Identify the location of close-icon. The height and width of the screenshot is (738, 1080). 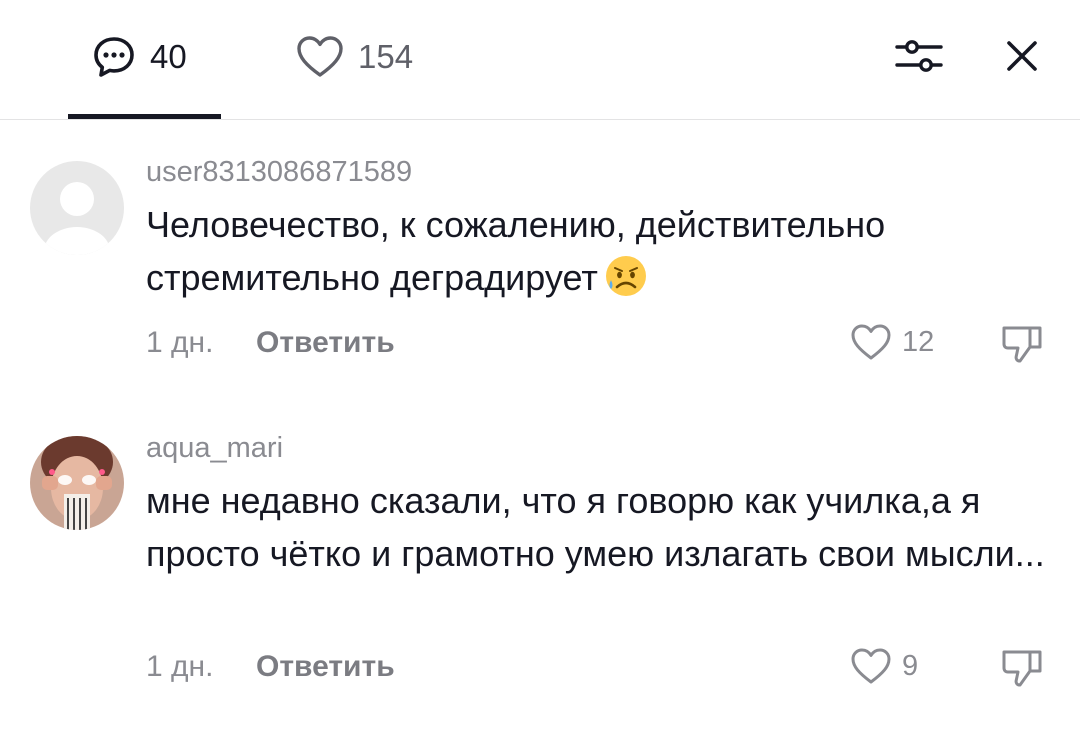
(1022, 56).